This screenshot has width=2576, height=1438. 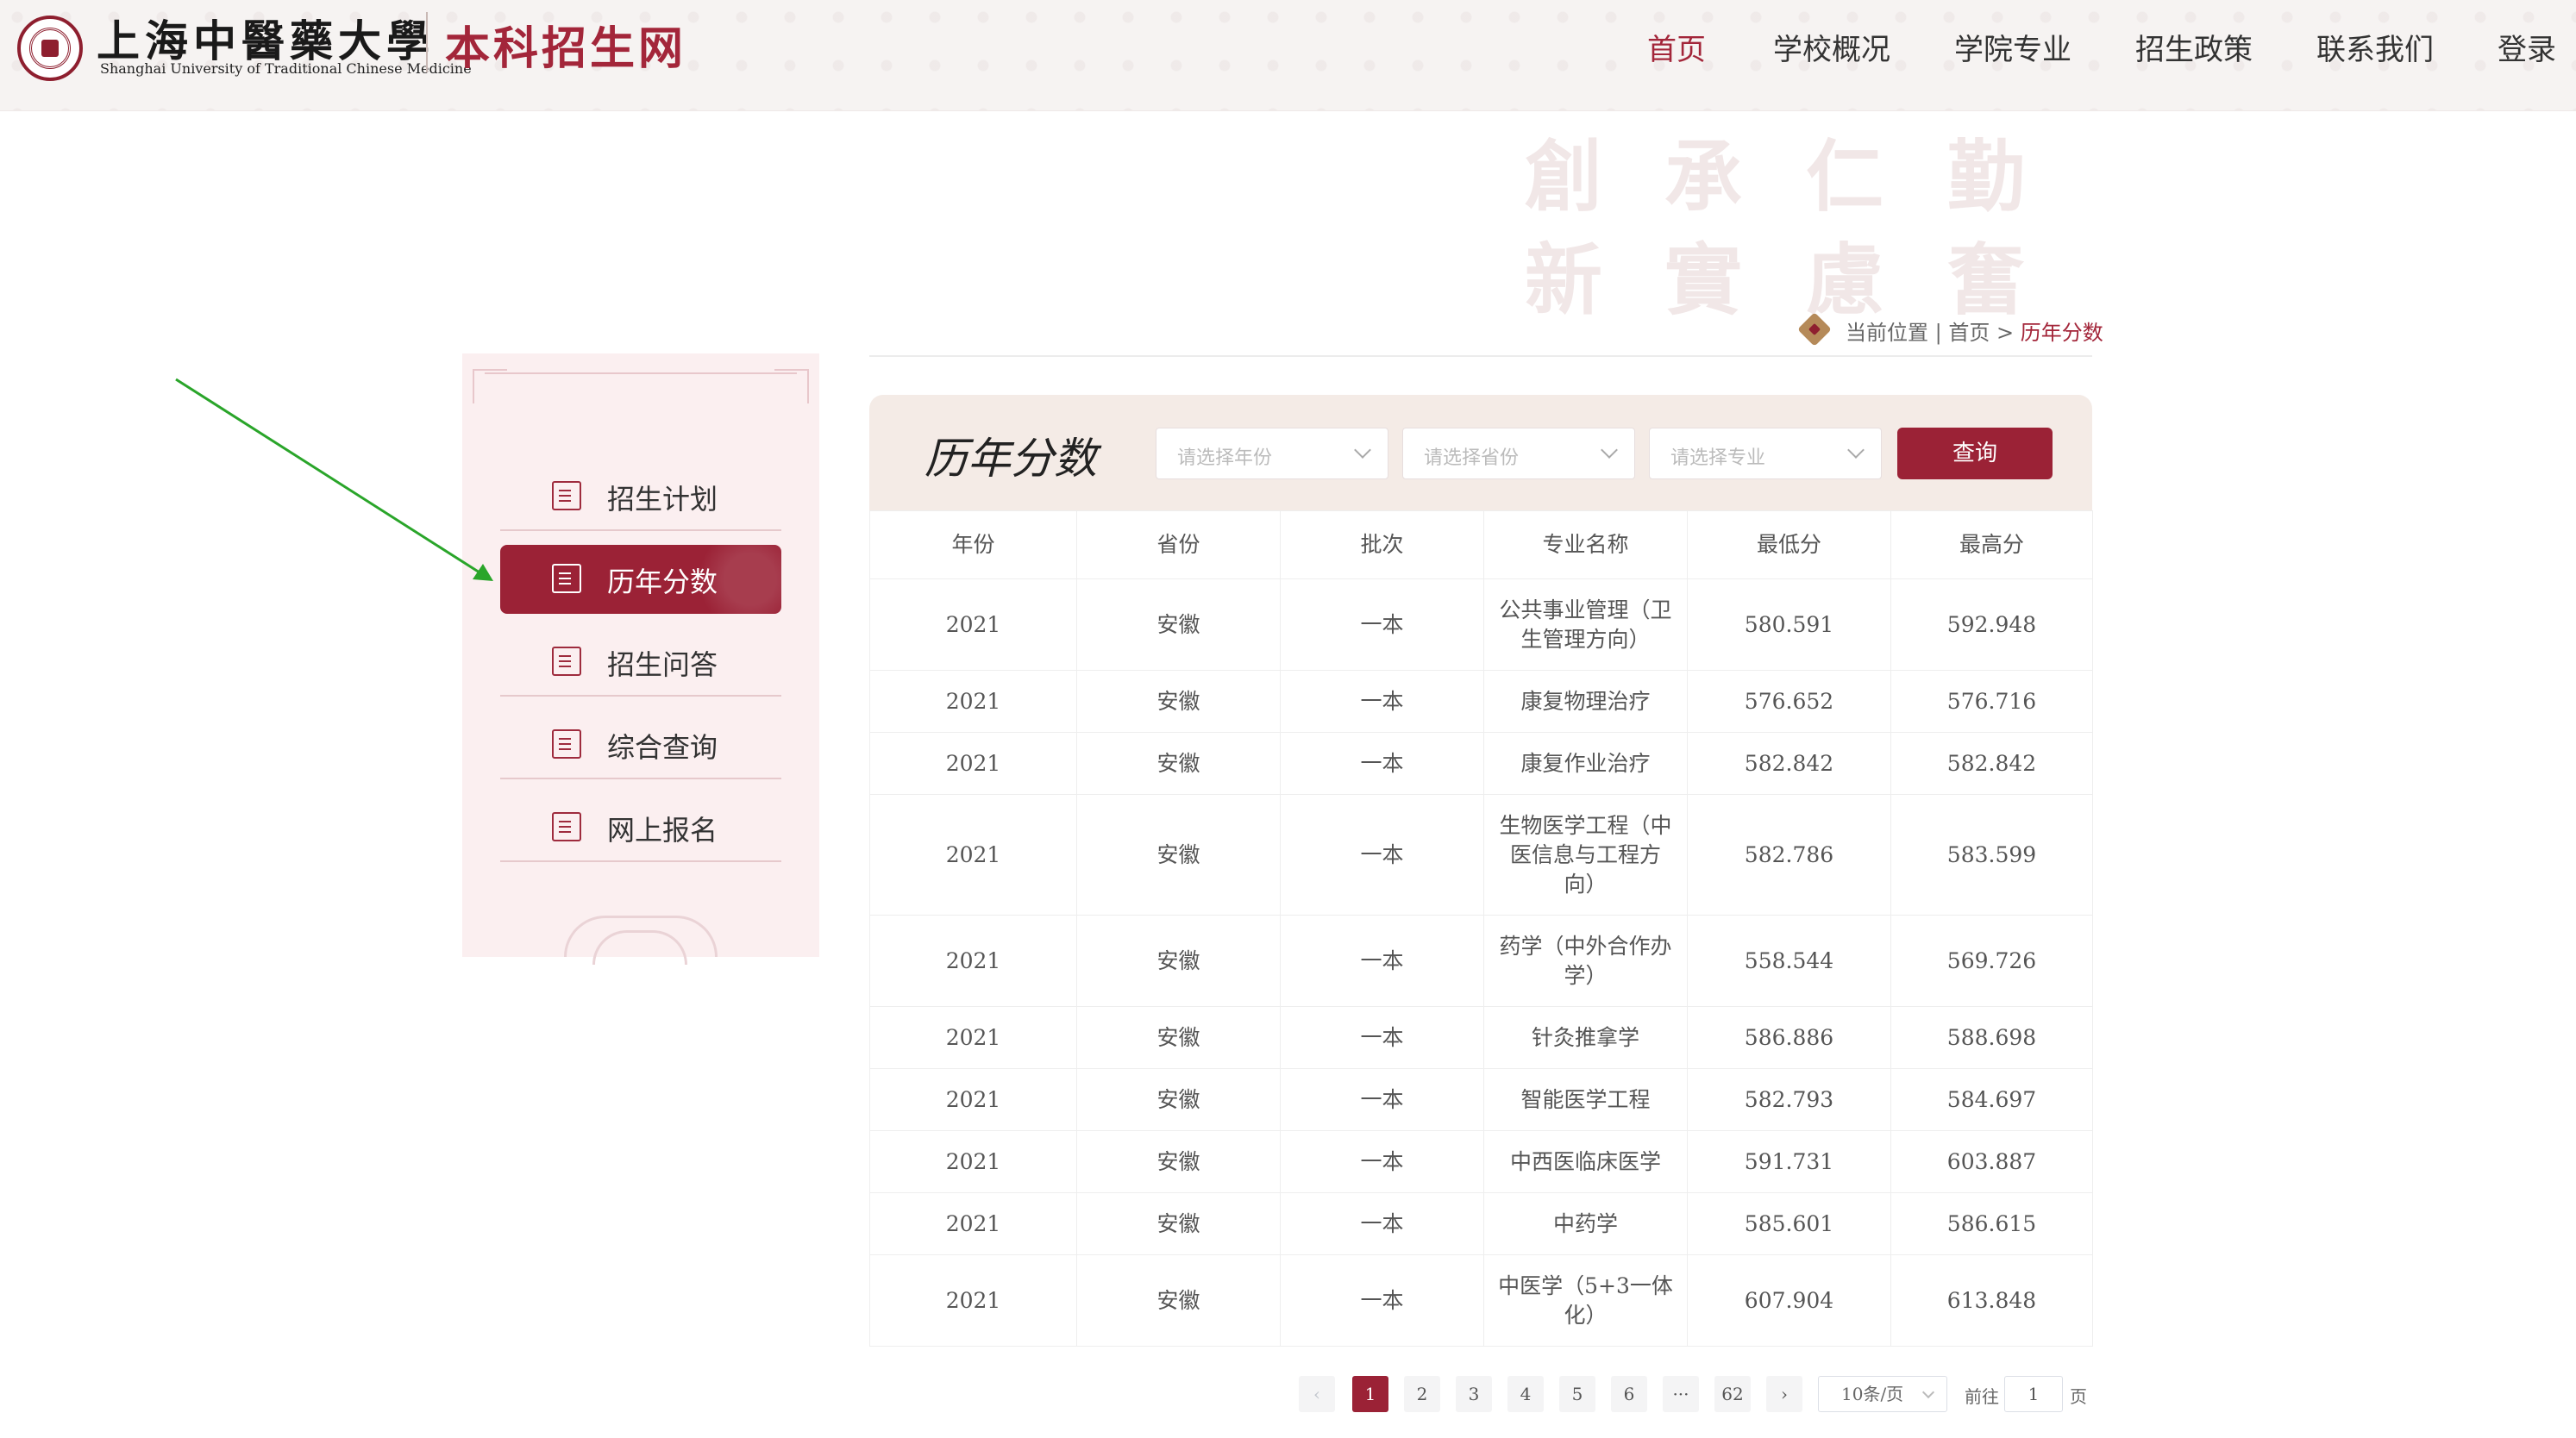 I want to click on column-header-year: 年份, so click(x=973, y=544).